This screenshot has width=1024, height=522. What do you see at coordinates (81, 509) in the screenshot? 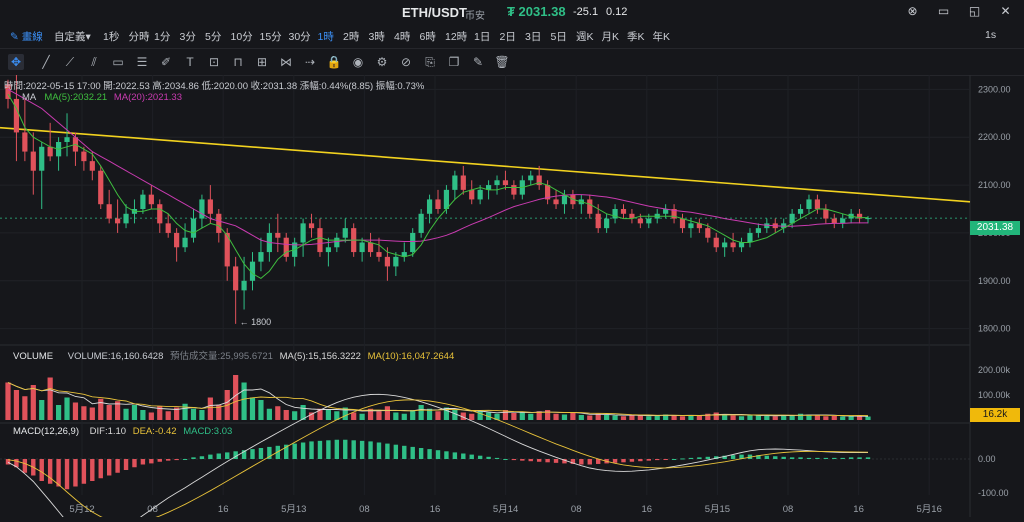
I see `time-label-0: 5月12` at bounding box center [81, 509].